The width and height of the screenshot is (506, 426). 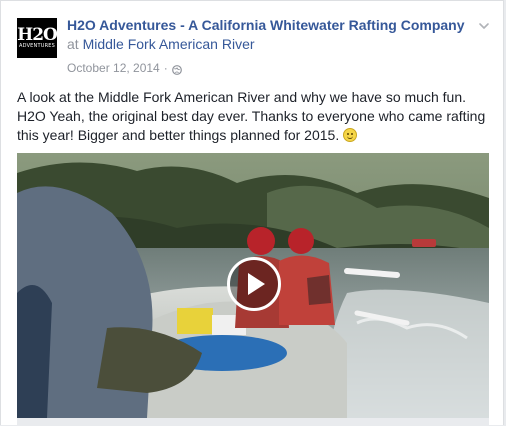 What do you see at coordinates (113, 68) in the screenshot?
I see `post-date-link: October 12, 2014` at bounding box center [113, 68].